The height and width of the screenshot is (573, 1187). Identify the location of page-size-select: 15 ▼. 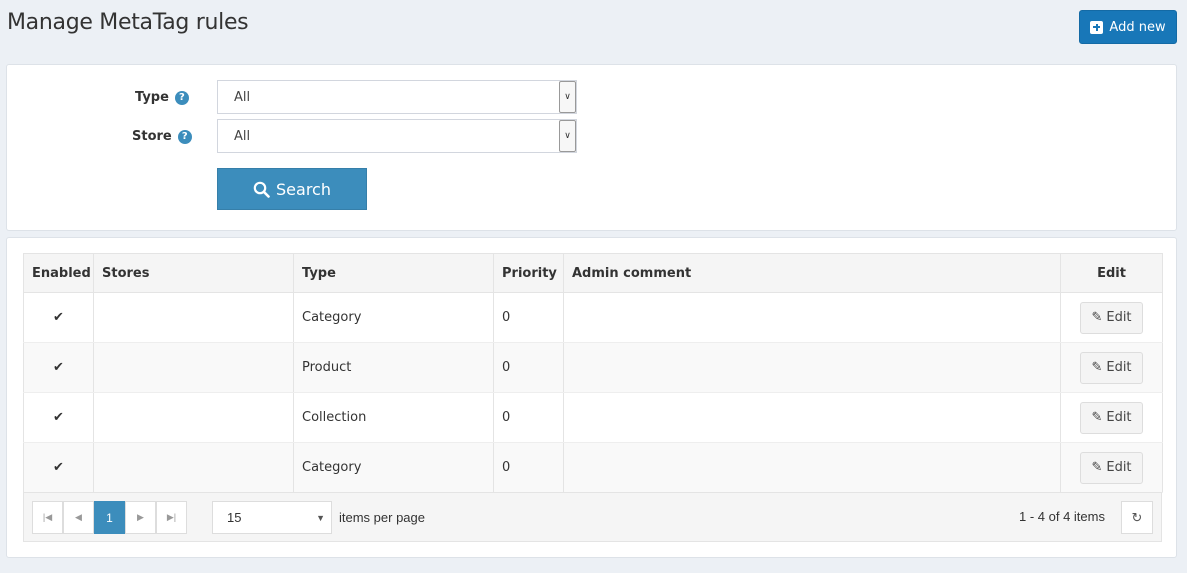
(272, 517).